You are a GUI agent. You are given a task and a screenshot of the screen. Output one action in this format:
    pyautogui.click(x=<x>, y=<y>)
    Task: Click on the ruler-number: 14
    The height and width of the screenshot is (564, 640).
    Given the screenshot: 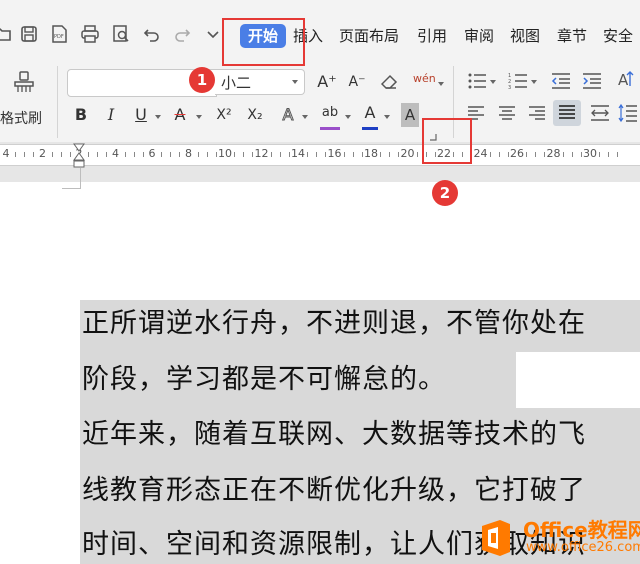 What is the action you would take?
    pyautogui.click(x=298, y=153)
    